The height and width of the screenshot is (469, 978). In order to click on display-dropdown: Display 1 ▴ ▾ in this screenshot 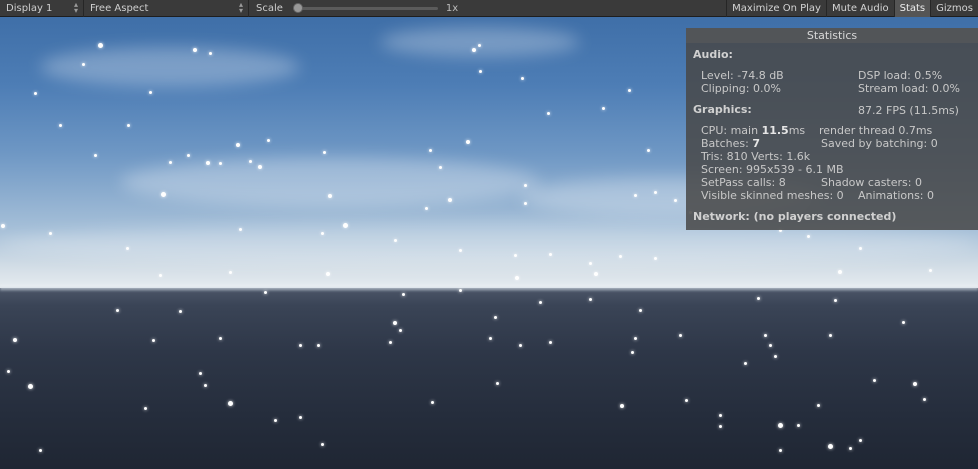, I will do `click(42, 8)`.